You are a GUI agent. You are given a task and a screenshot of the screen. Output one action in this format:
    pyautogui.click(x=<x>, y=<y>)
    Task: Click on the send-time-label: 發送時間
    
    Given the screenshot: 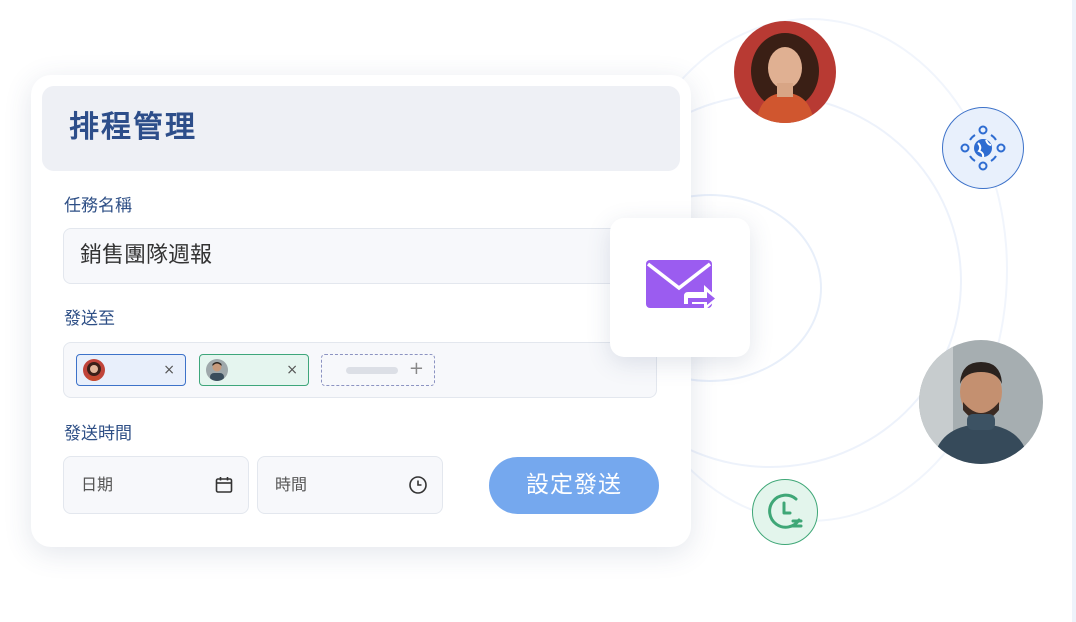 What is the action you would take?
    pyautogui.click(x=98, y=434)
    